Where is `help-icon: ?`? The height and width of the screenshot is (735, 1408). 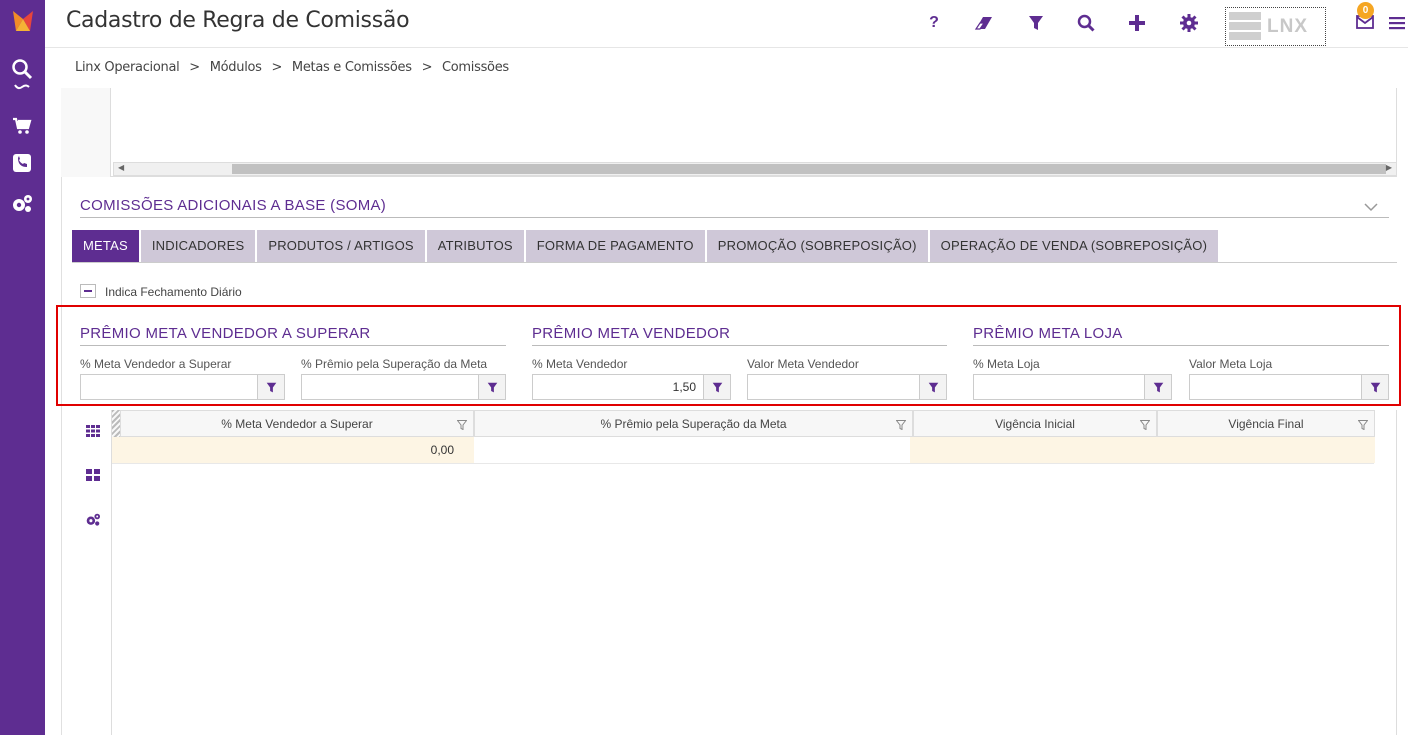
help-icon: ? is located at coordinates (934, 23).